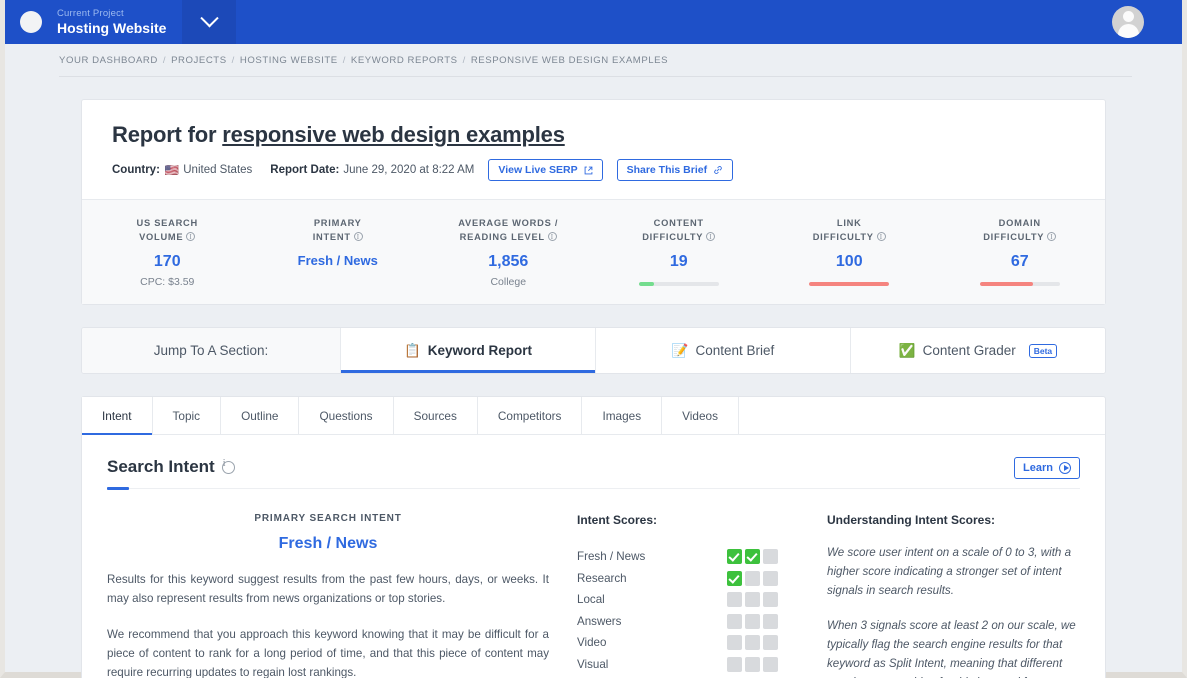  Describe the element at coordinates (167, 134) in the screenshot. I see `report-title-prefix: Report for` at that location.